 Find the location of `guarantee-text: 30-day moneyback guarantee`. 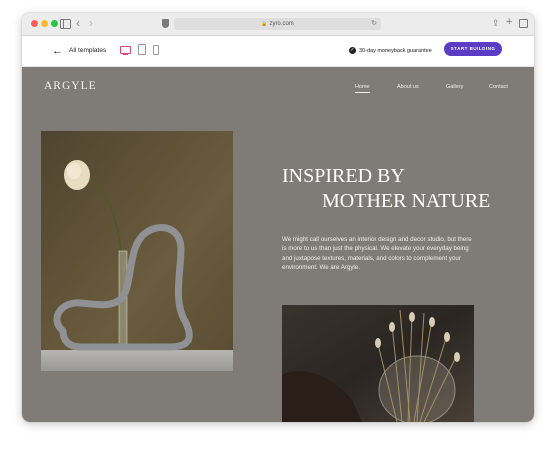

guarantee-text: 30-day moneyback guarantee is located at coordinates (395, 51).